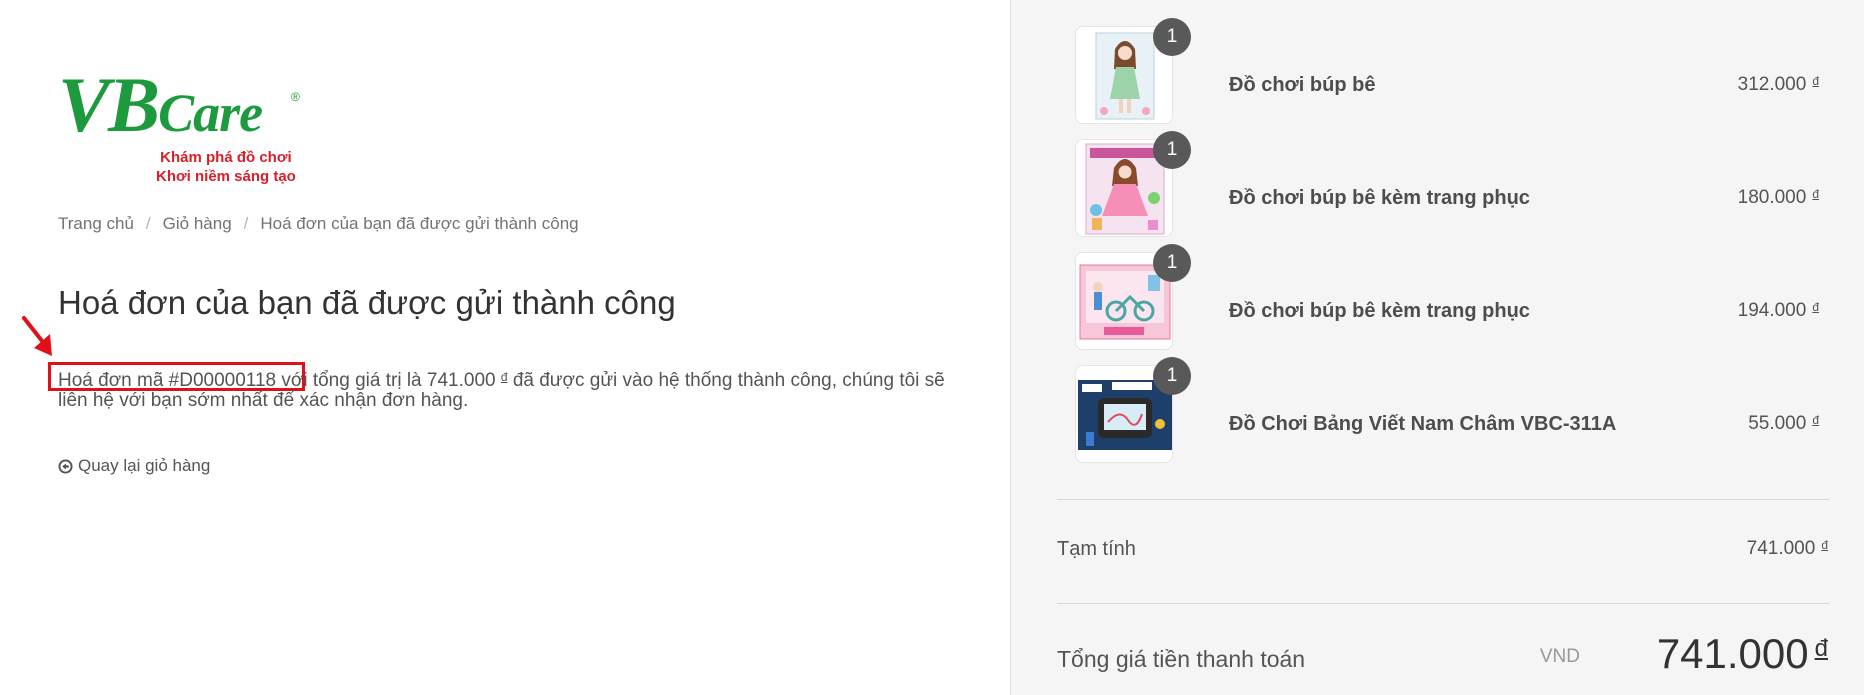  What do you see at coordinates (226, 167) in the screenshot?
I see `logo-tagline: Khám phá đồ chơi Khơi niềm sáng tạo` at bounding box center [226, 167].